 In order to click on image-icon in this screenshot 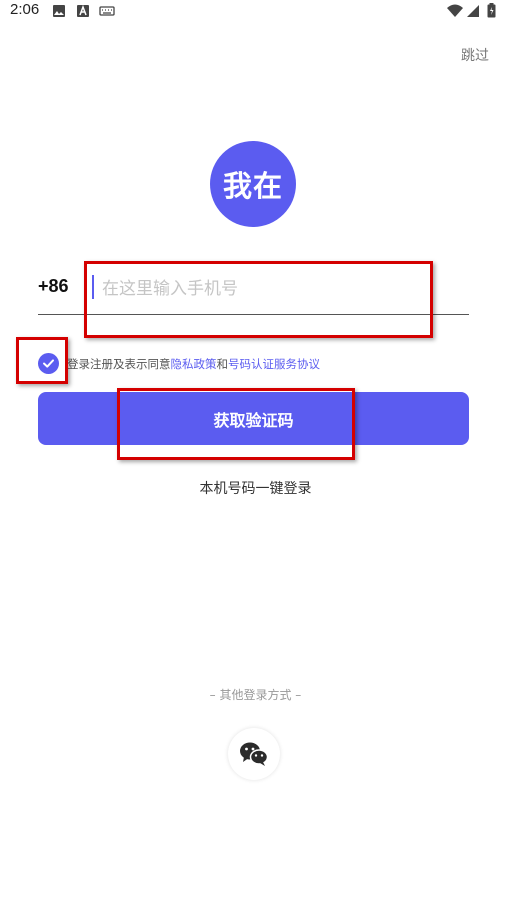, I will do `click(59, 12)`.